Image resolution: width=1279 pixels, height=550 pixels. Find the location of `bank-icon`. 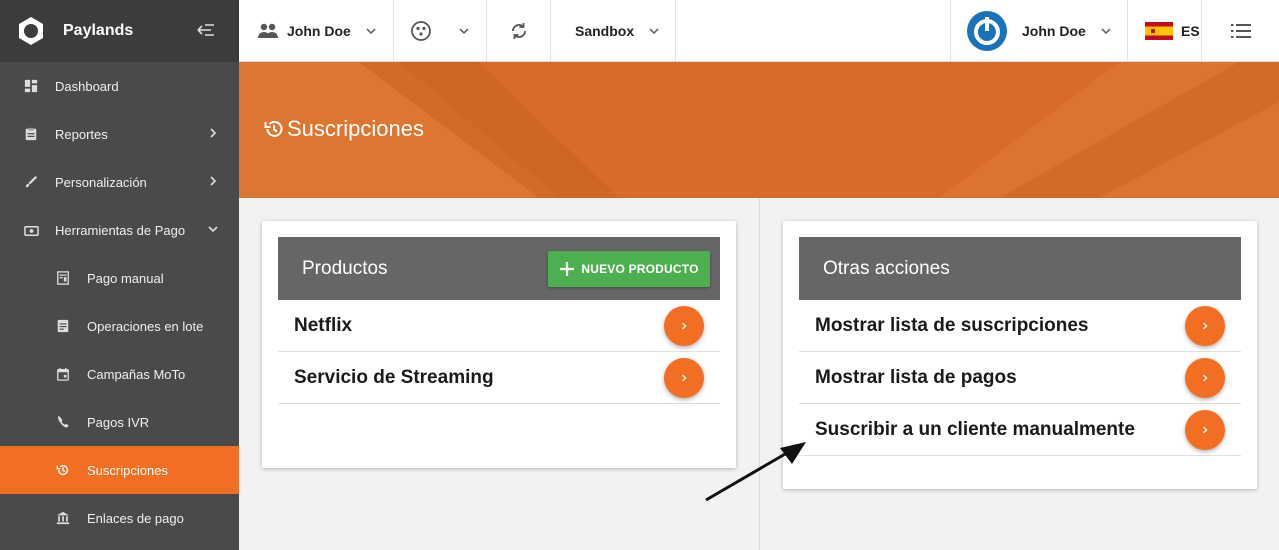

bank-icon is located at coordinates (63, 518).